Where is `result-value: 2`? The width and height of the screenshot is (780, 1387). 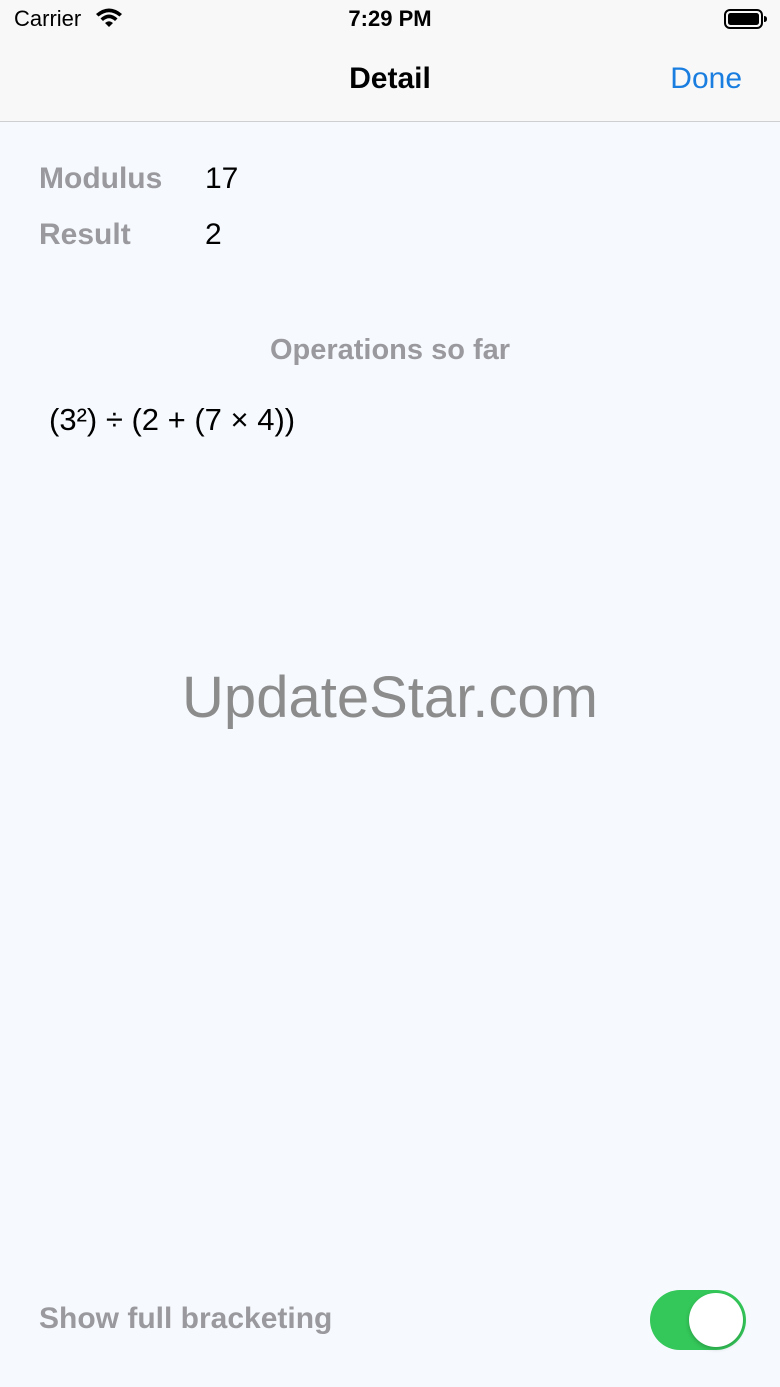 result-value: 2 is located at coordinates (213, 234).